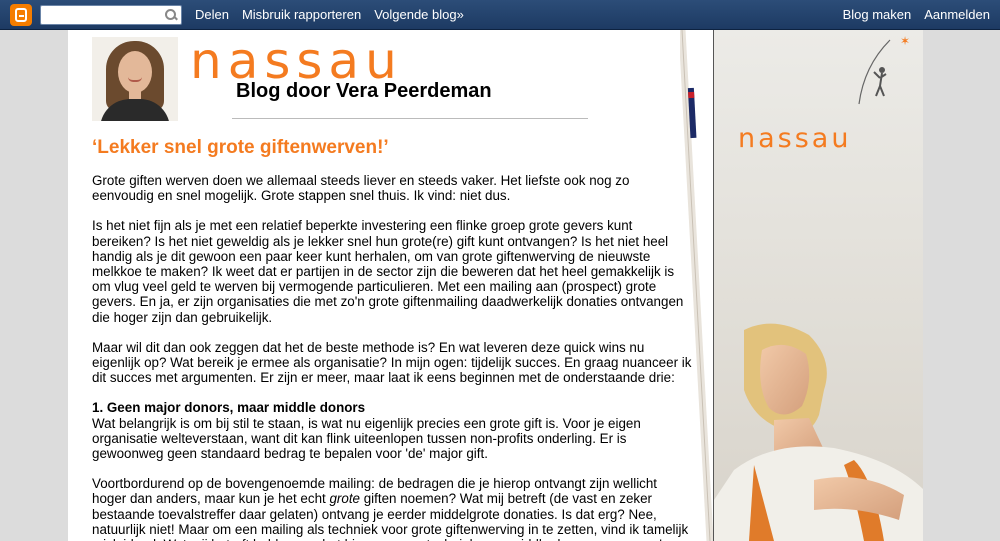 The width and height of the screenshot is (1000, 541). I want to click on pole-vaulter-icon, so click(874, 72).